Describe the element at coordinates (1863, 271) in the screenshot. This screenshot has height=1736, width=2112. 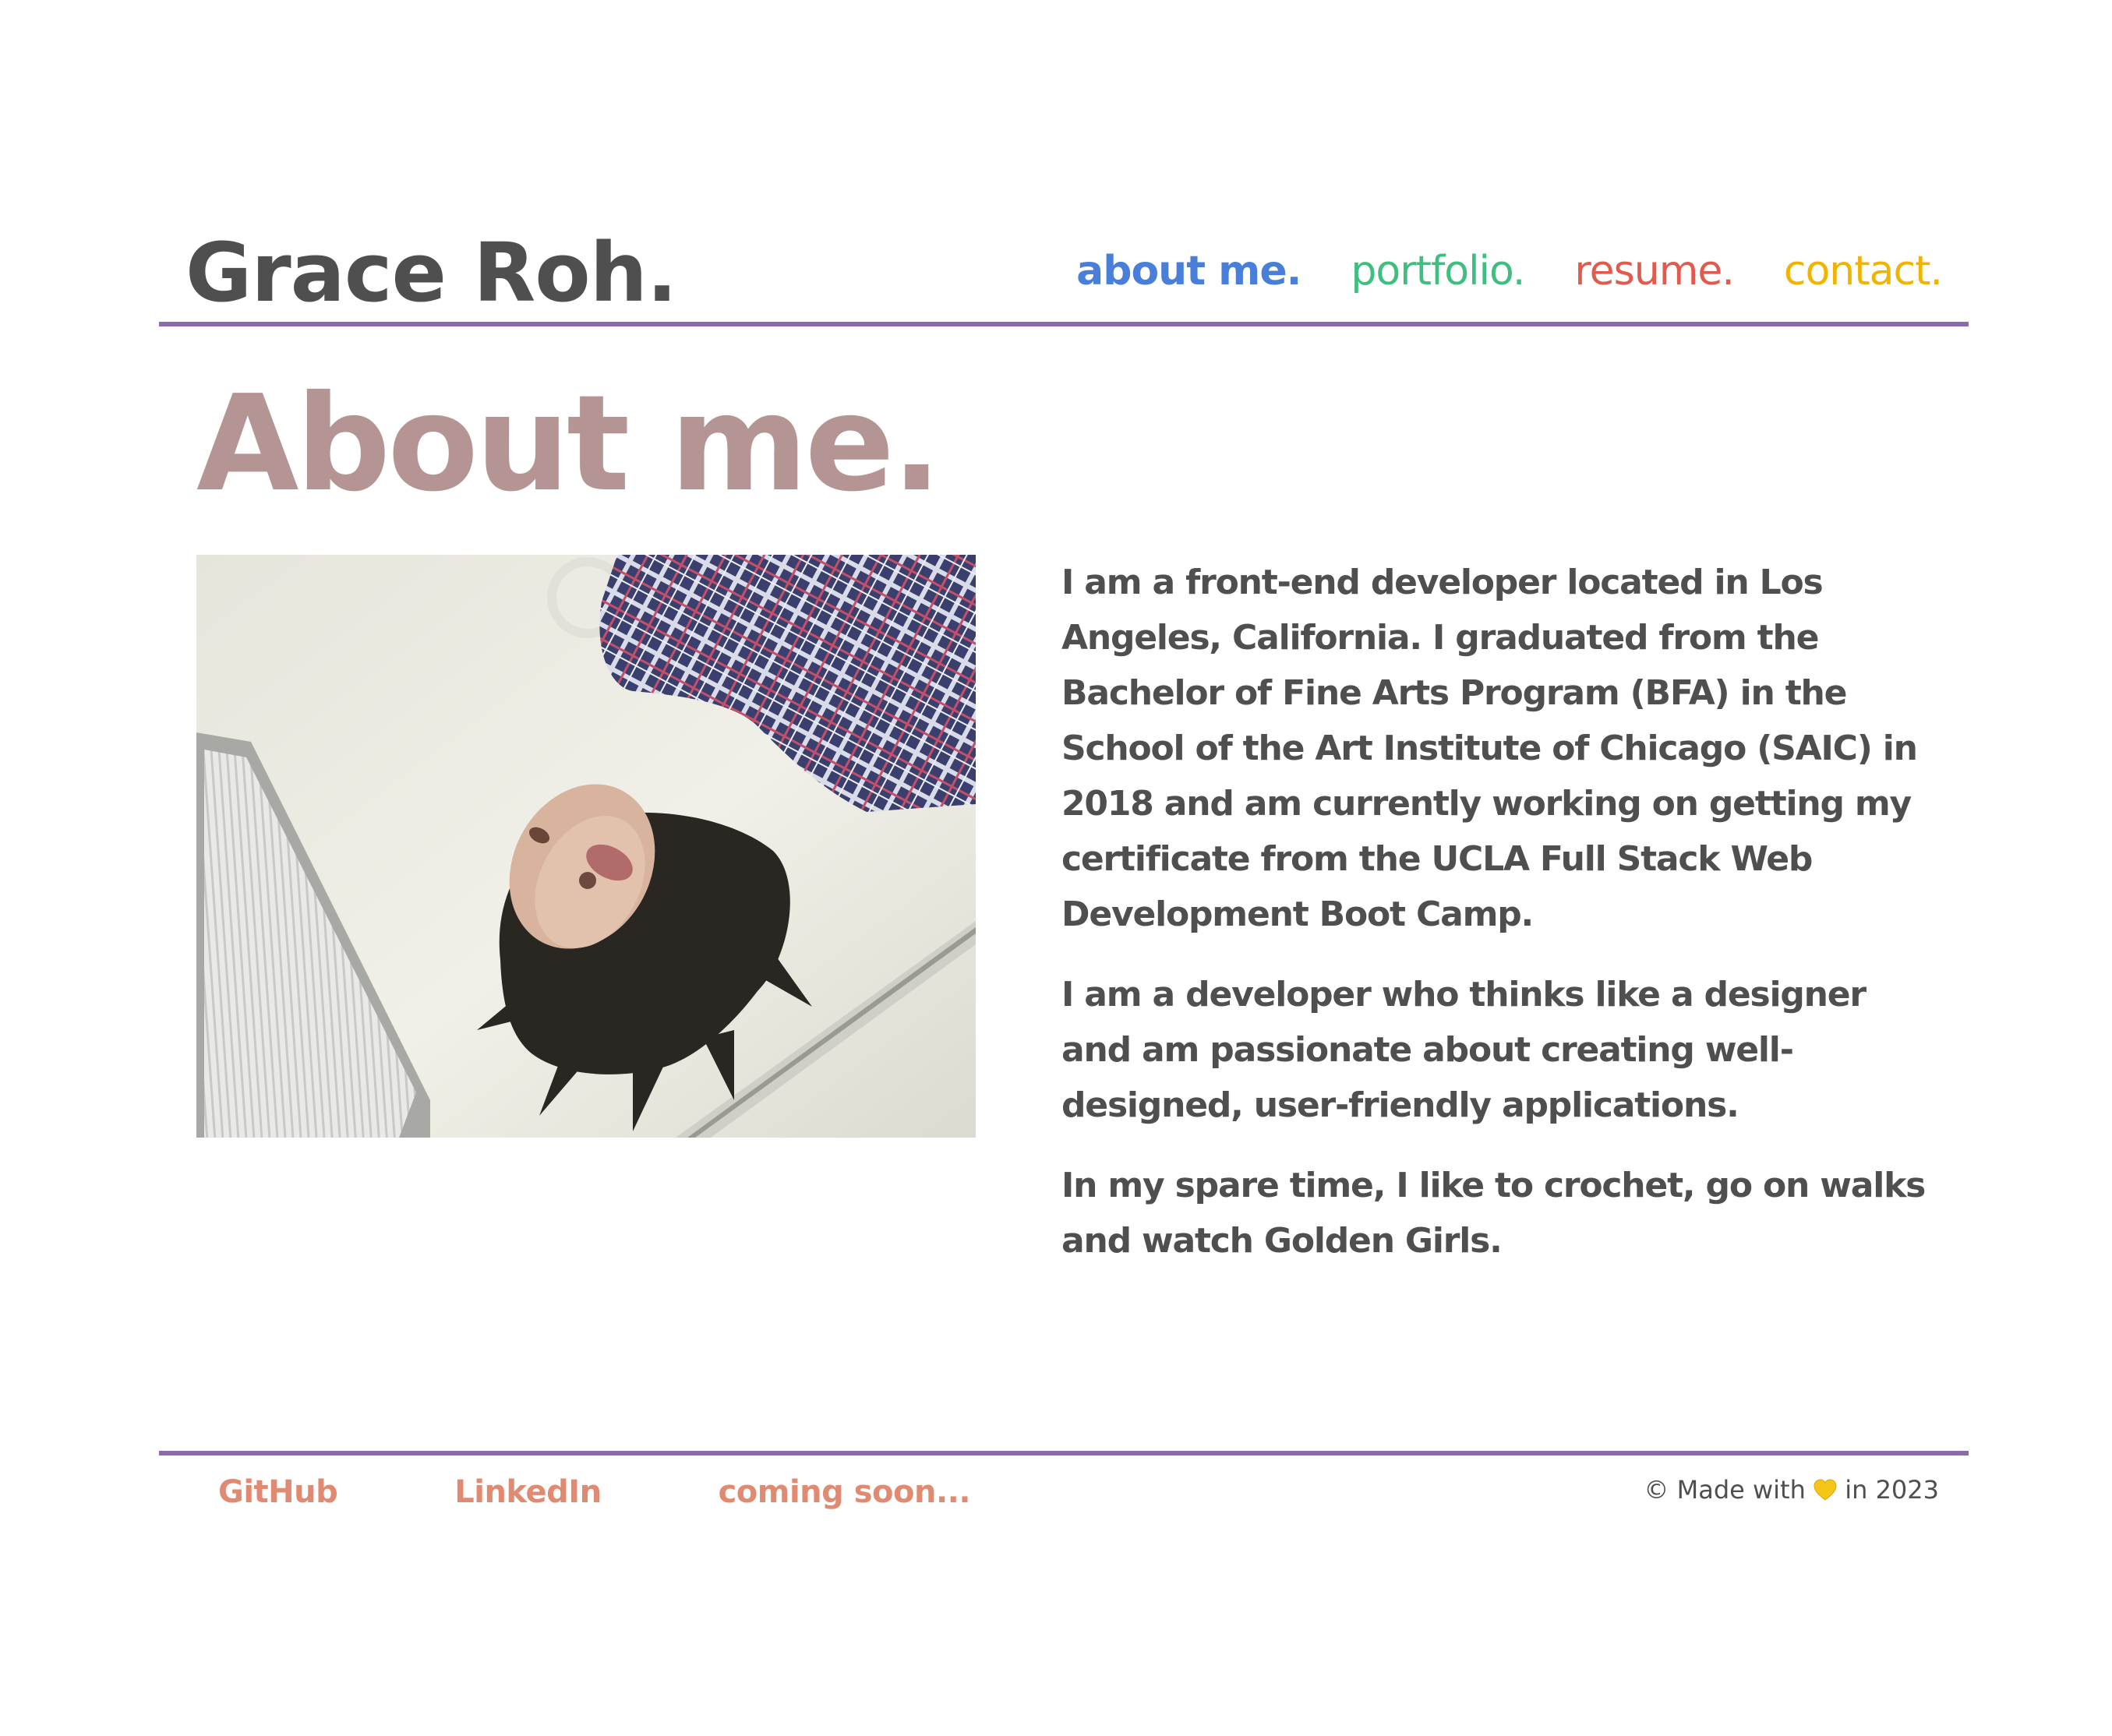
I see `nav-contact: contact.` at that location.